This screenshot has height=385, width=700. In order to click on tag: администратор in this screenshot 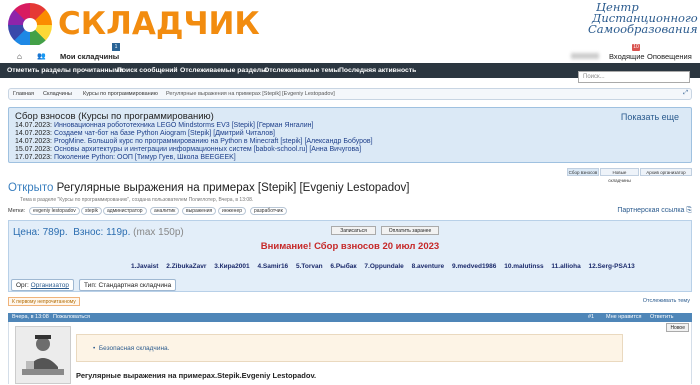, I will do `click(125, 211)`.